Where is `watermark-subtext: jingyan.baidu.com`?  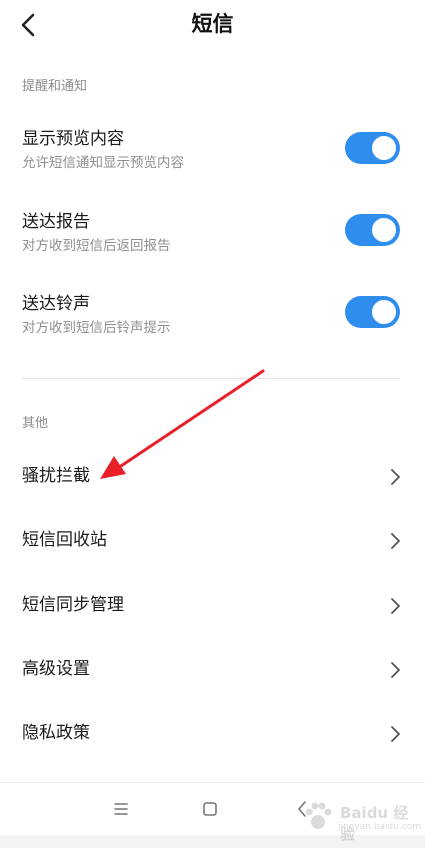 watermark-subtext: jingyan.baidu.com is located at coordinates (380, 827).